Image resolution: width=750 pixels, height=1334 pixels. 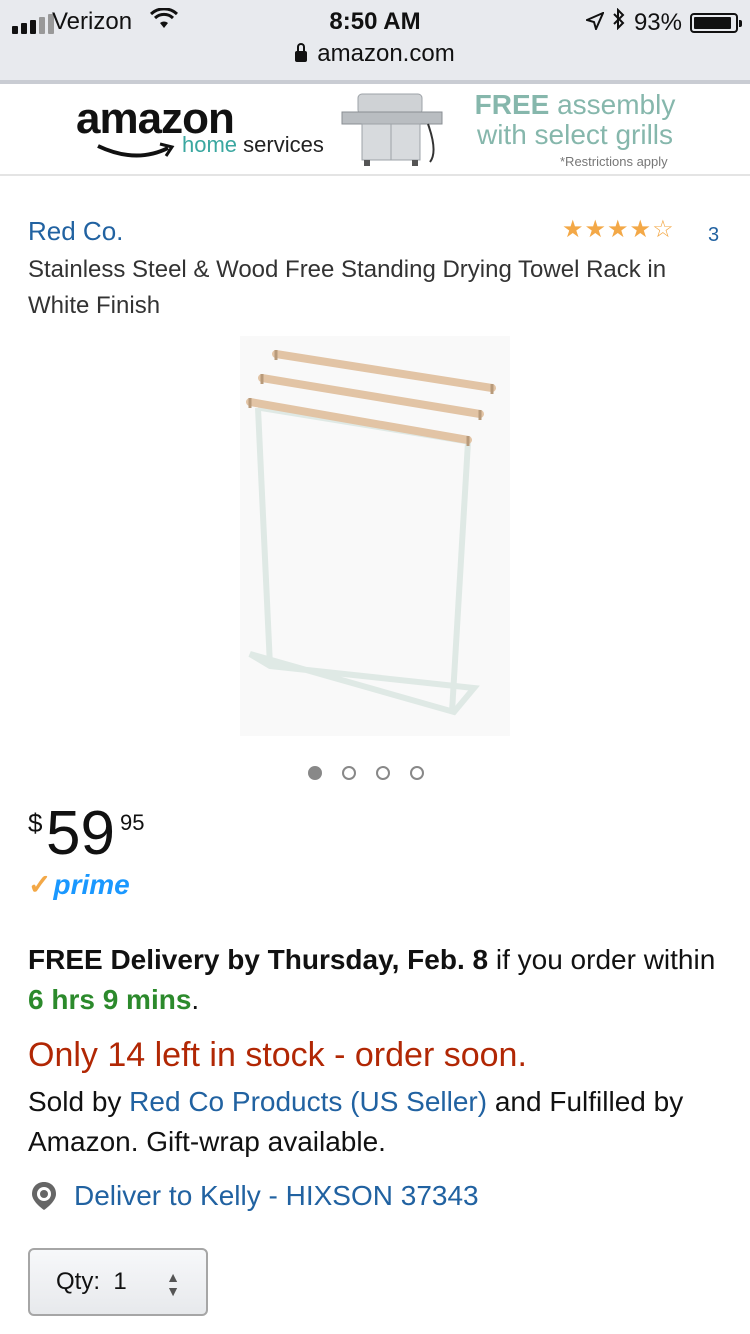 I want to click on prime-check-icon: ✓, so click(x=40, y=884).